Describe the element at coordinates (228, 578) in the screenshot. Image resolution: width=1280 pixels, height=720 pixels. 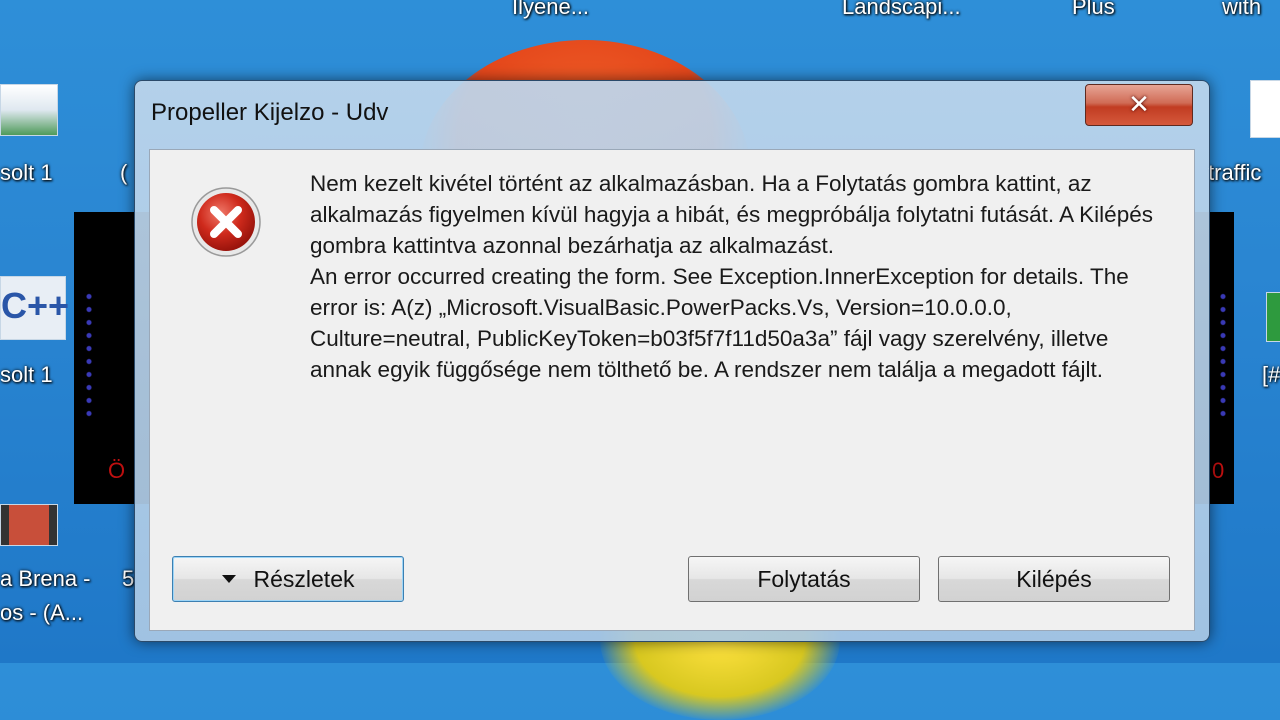
I see `expand-arrow-icon` at that location.